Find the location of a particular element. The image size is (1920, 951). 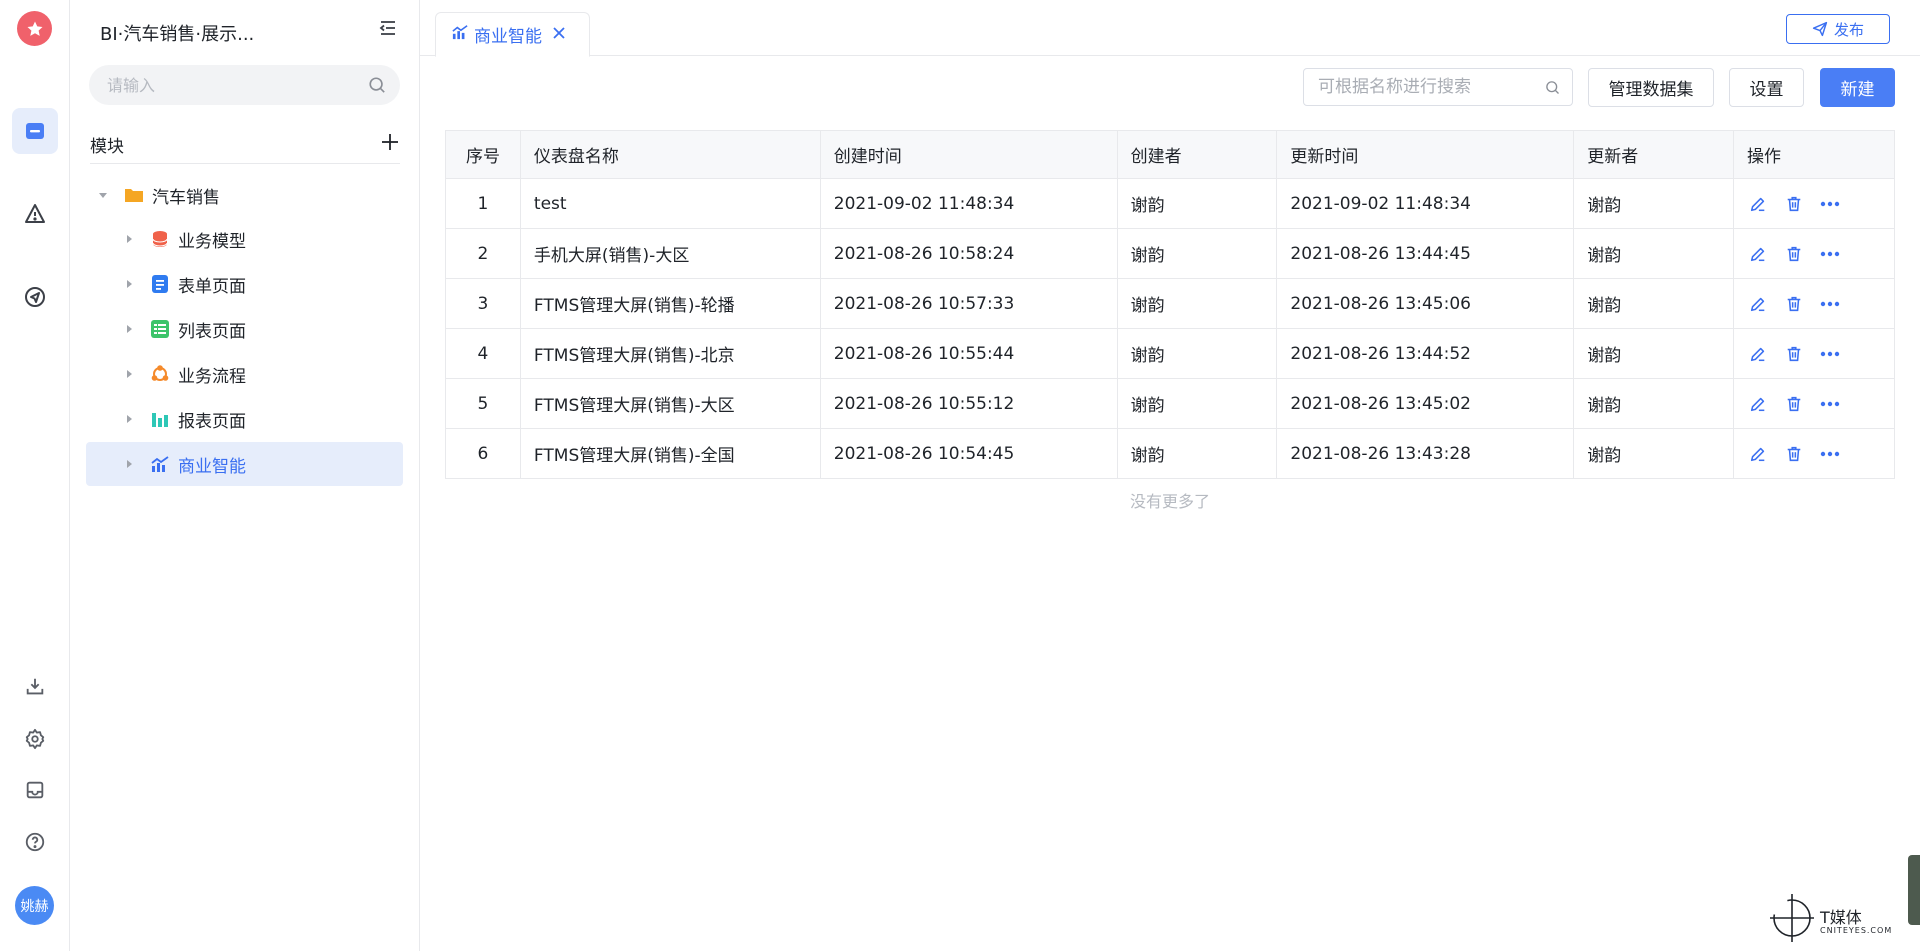

cell-updated-time: 2021-09-02 11:48:34 is located at coordinates (1425, 203).